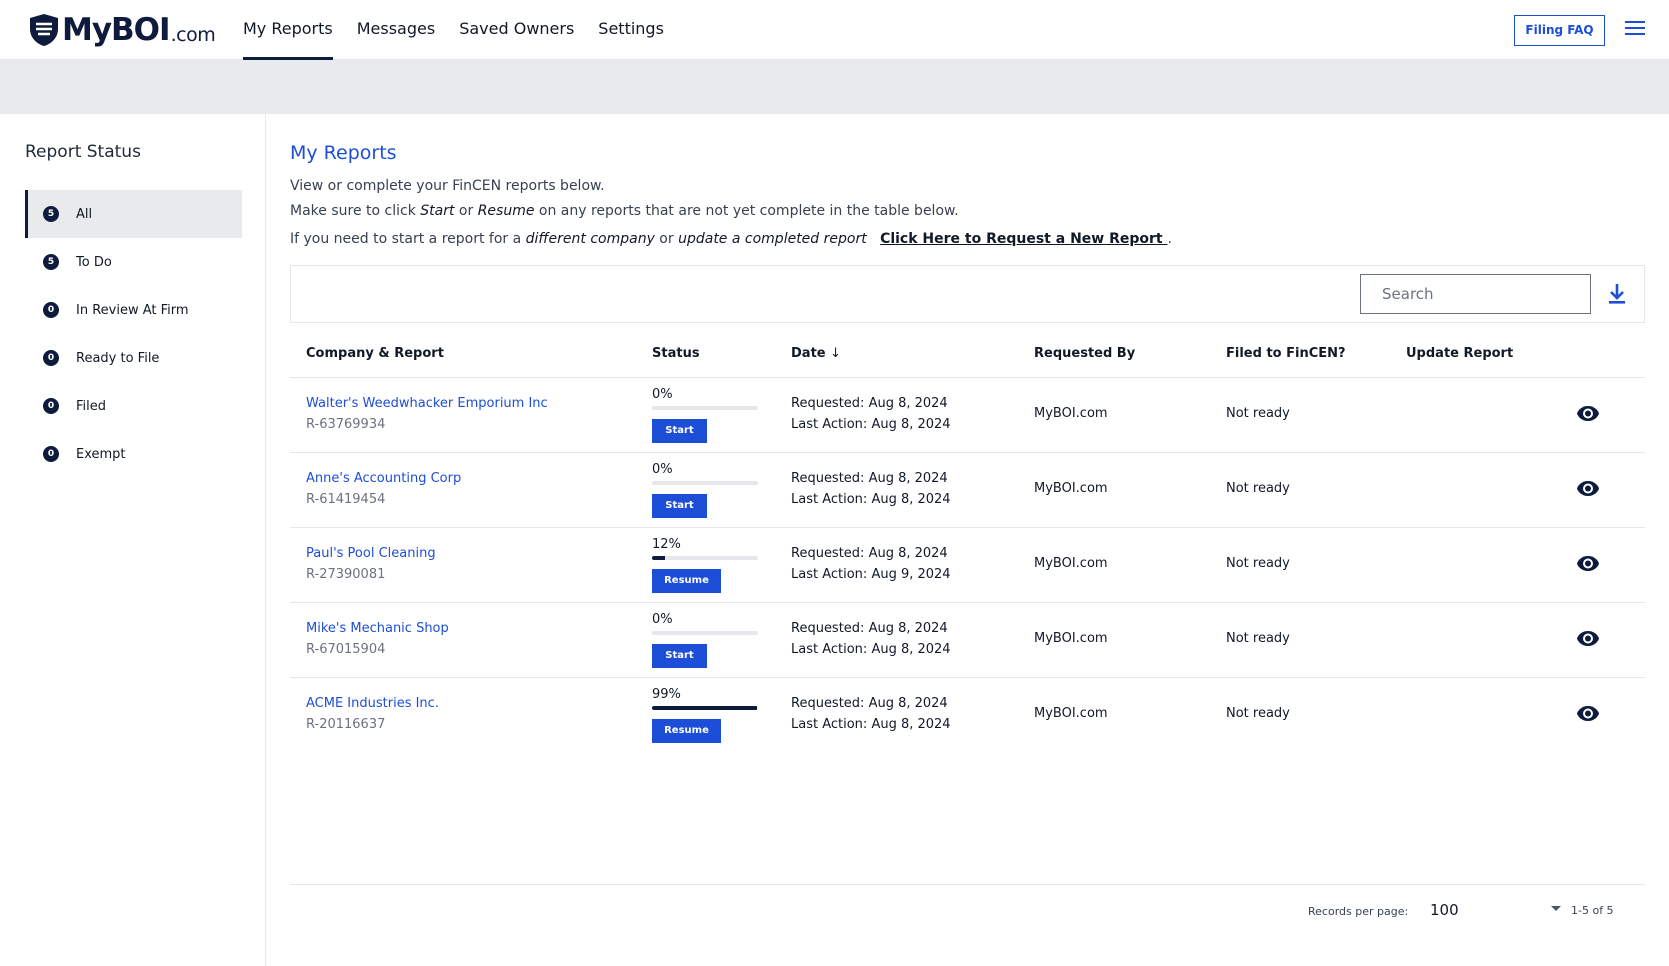 The height and width of the screenshot is (966, 1669). I want to click on status-item-all: 5 All, so click(133, 214).